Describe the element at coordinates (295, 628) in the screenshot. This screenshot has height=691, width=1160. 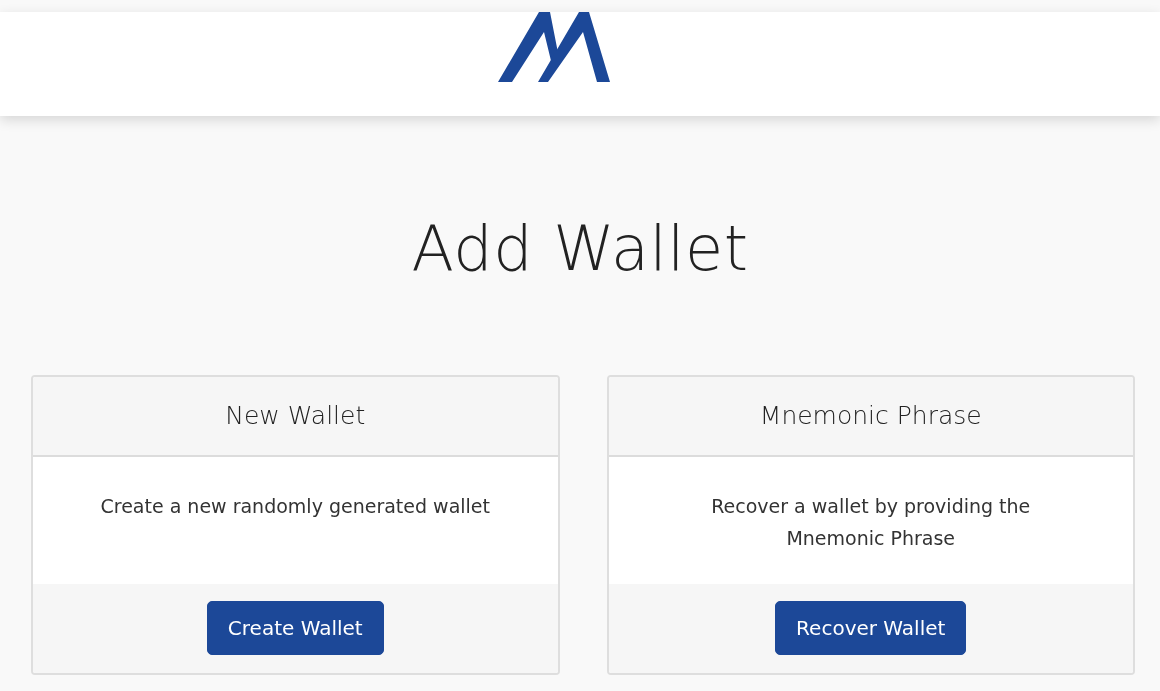
I see `action-button: Create Wallet` at that location.